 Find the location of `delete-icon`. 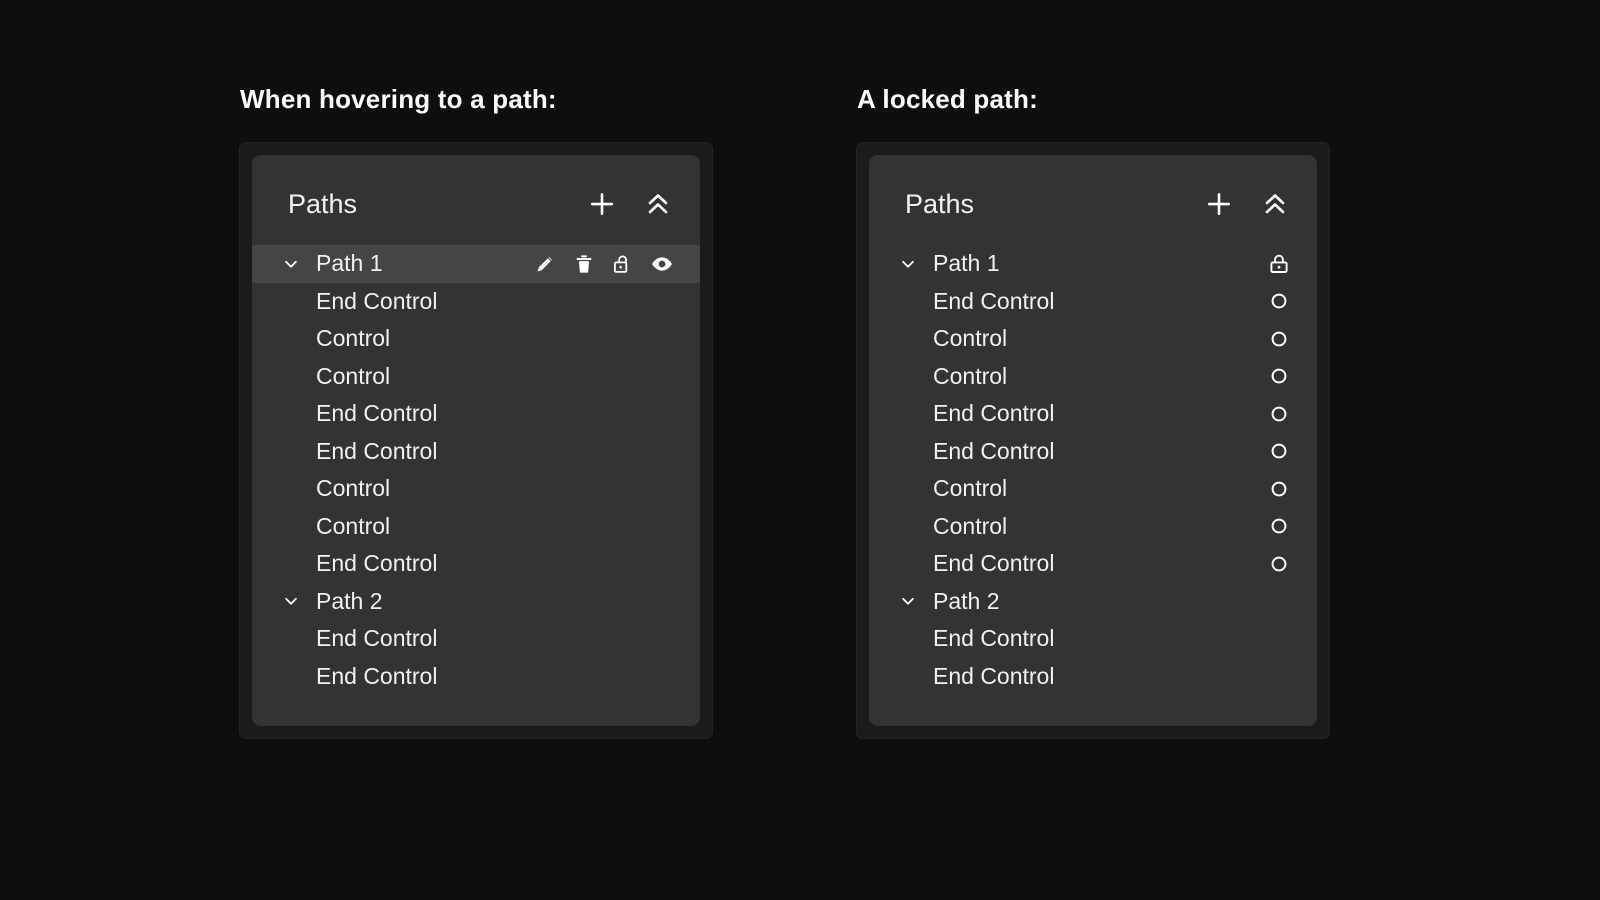

delete-icon is located at coordinates (584, 264).